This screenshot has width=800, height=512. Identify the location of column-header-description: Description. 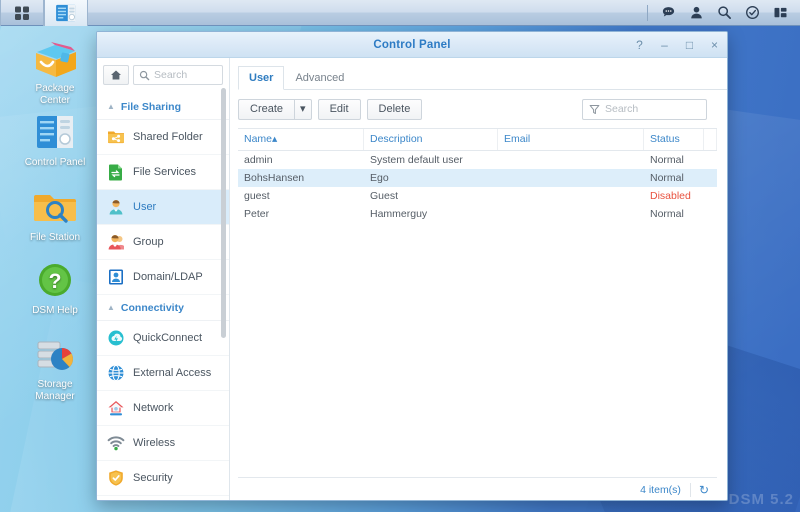
(431, 139).